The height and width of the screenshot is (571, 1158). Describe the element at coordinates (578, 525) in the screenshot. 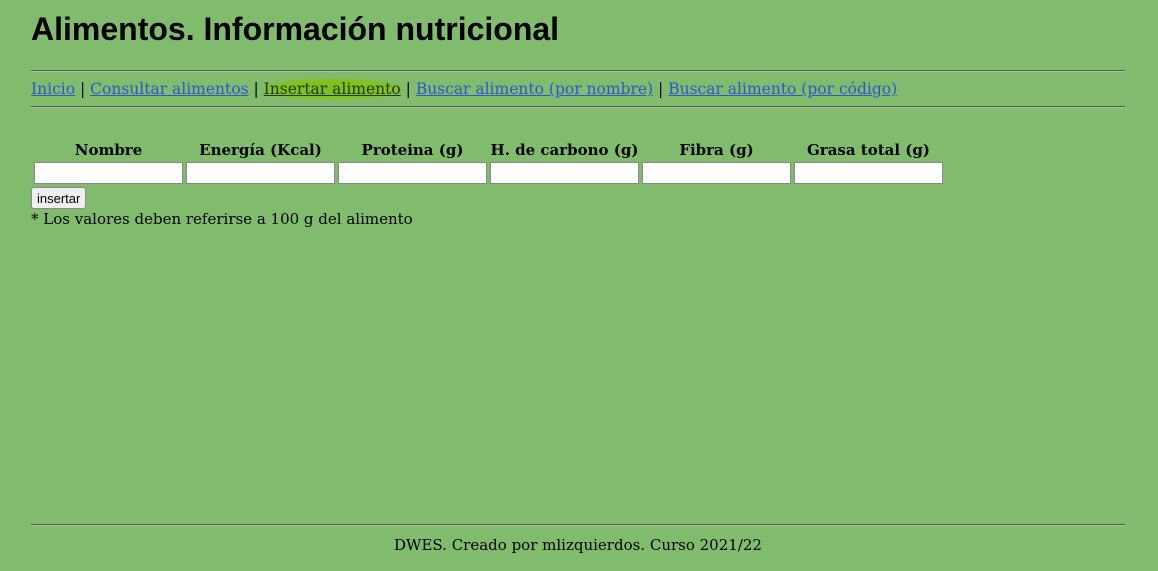

I see `divider-footer` at that location.